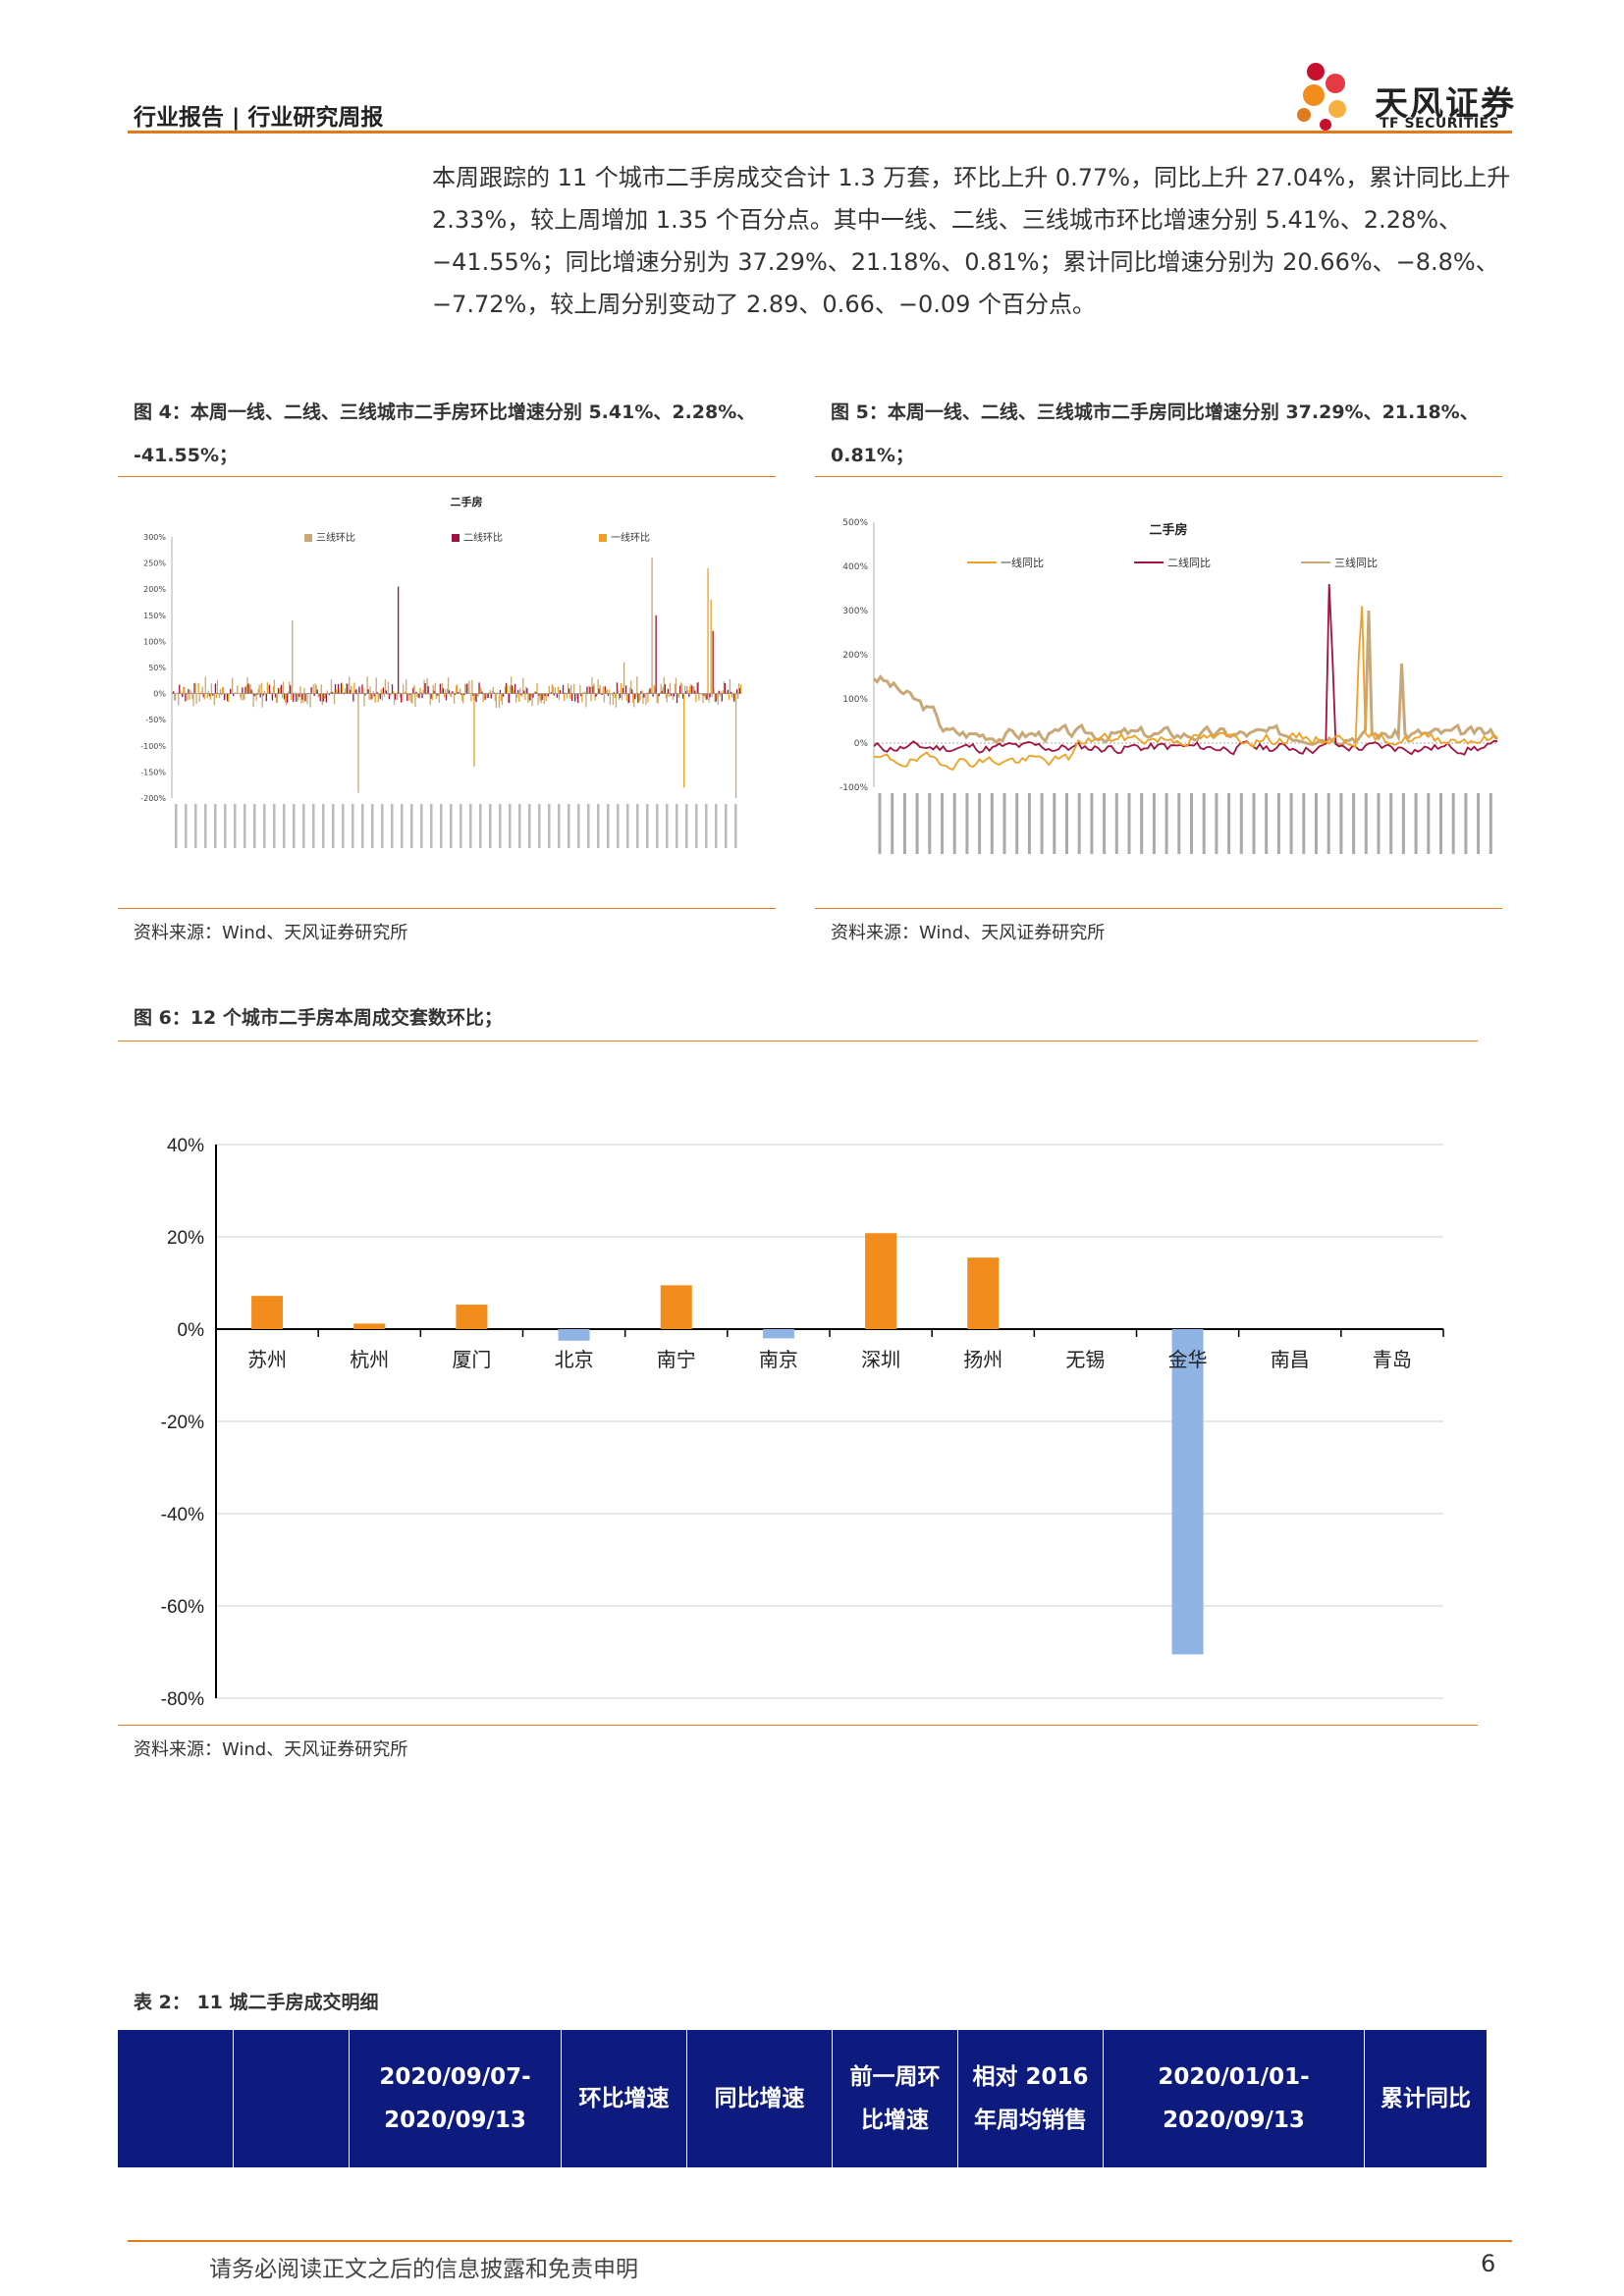 The height and width of the screenshot is (2296, 1624). What do you see at coordinates (154, 616) in the screenshot?
I see `fig4-y-tick: 150%` at bounding box center [154, 616].